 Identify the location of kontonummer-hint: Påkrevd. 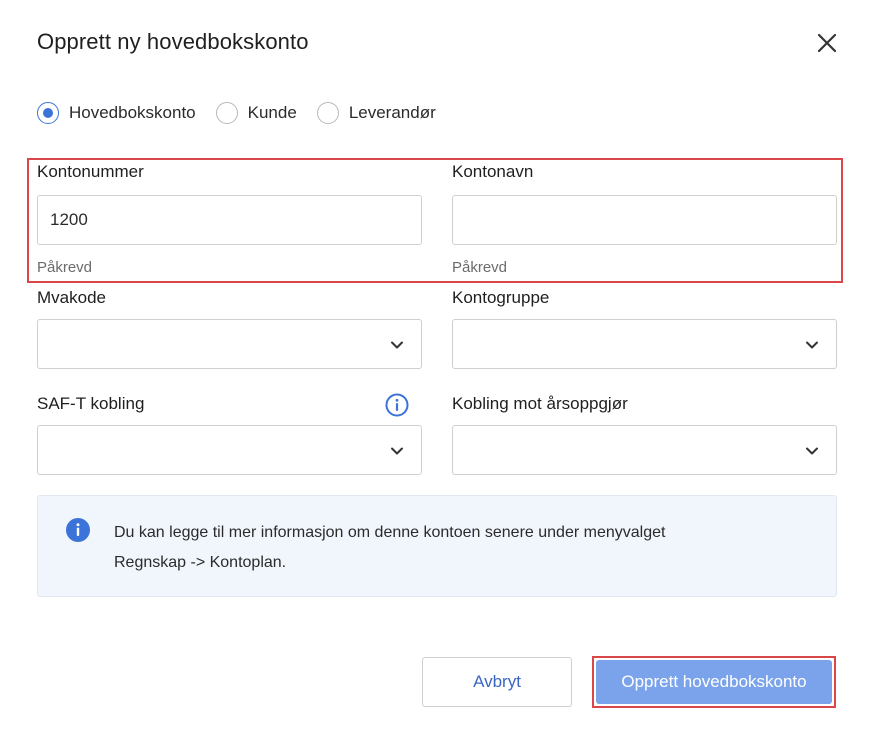
(65, 267).